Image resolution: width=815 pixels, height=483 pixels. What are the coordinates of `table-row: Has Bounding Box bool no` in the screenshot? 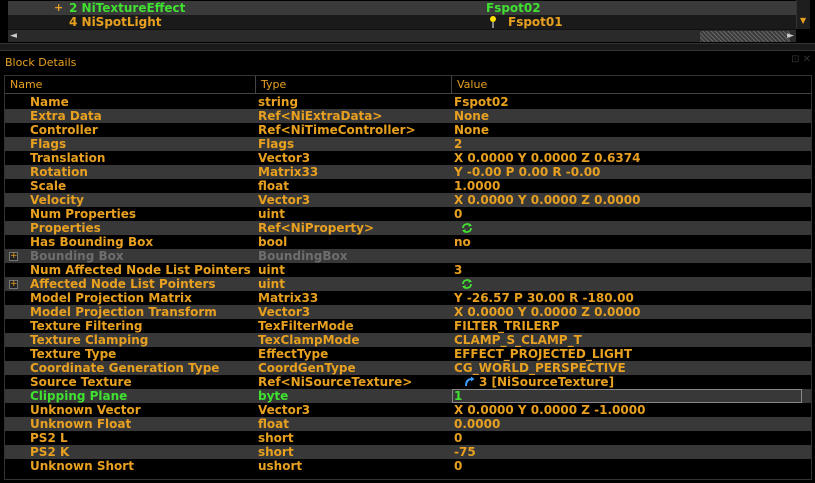 It's located at (408, 242).